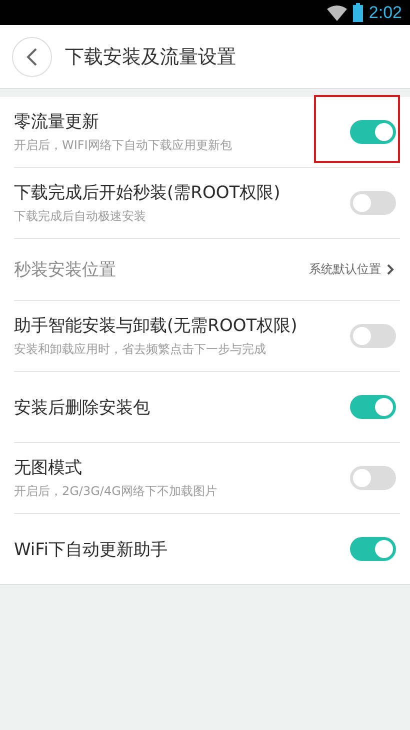  I want to click on setting-description: 安装和卸载应用时，省去频繁点击下一步与完成, so click(140, 349).